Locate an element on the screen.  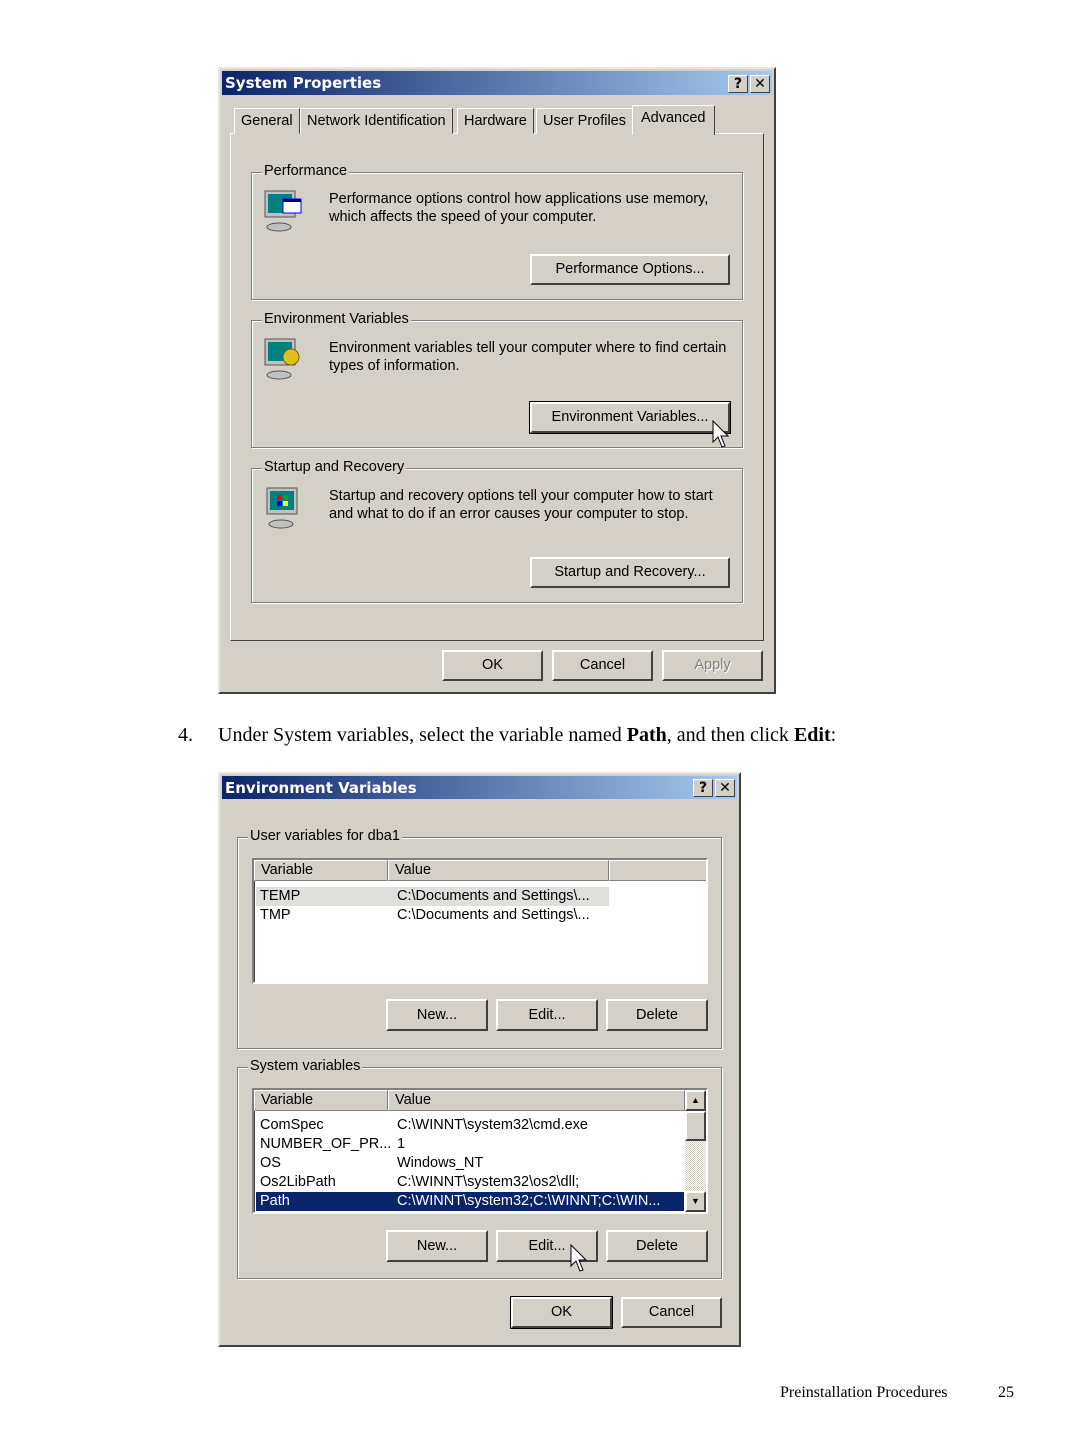
env-ok-button: OK is located at coordinates (561, 1312).